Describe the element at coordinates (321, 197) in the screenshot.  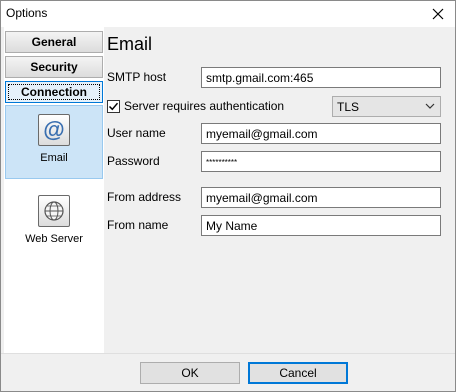
I see `from-address-input: myemail@gmail.com` at that location.